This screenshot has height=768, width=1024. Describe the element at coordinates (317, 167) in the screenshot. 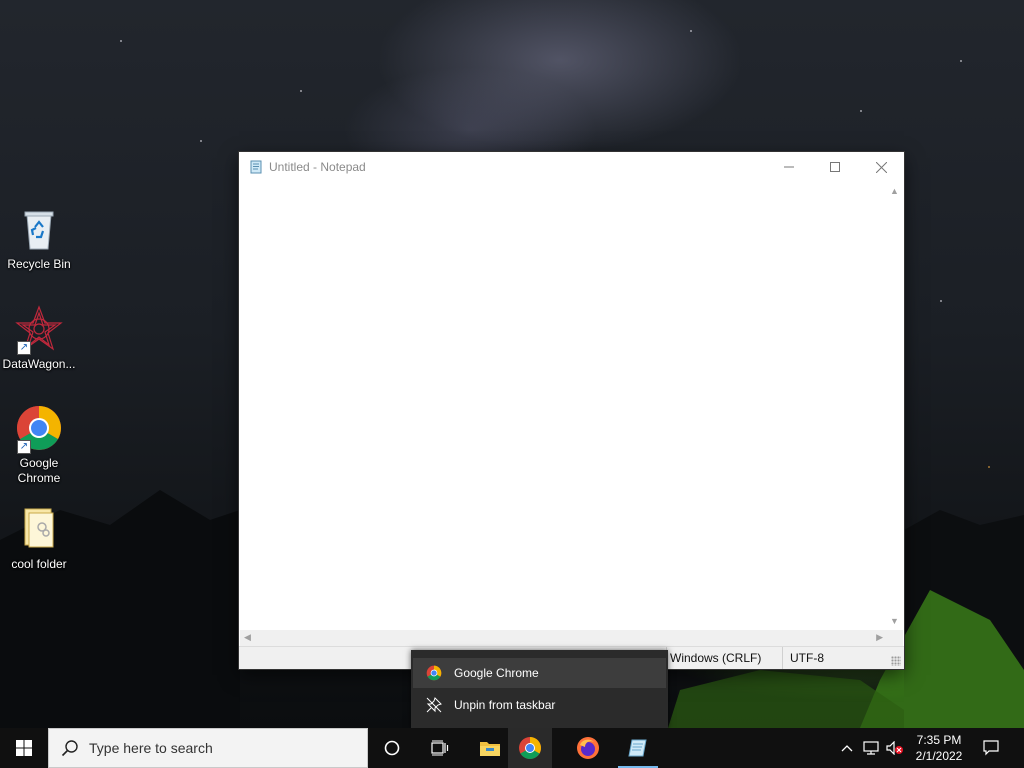

I see `window-title: Untitled - Notepad` at that location.